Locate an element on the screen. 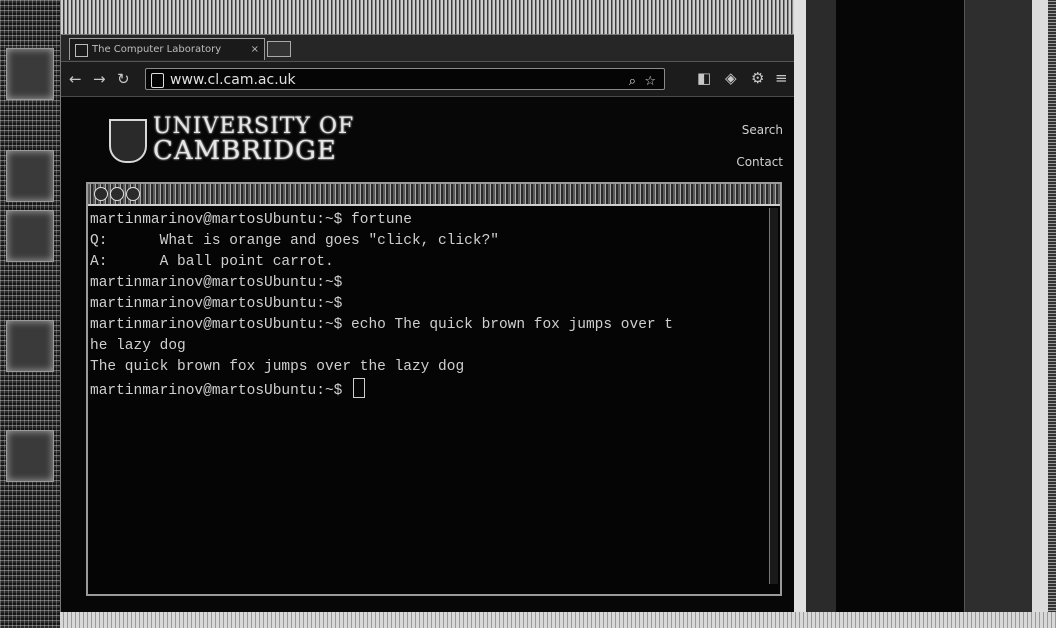  university-crest-icon is located at coordinates (128, 141).